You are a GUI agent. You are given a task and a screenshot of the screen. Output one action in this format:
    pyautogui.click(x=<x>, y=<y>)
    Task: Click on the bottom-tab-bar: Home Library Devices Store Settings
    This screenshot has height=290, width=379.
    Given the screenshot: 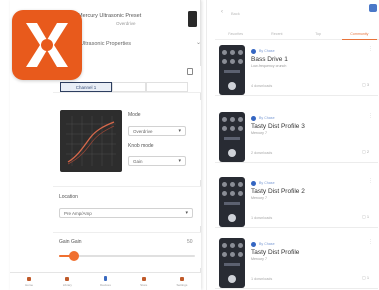 What is the action you would take?
    pyautogui.click(x=105, y=281)
    